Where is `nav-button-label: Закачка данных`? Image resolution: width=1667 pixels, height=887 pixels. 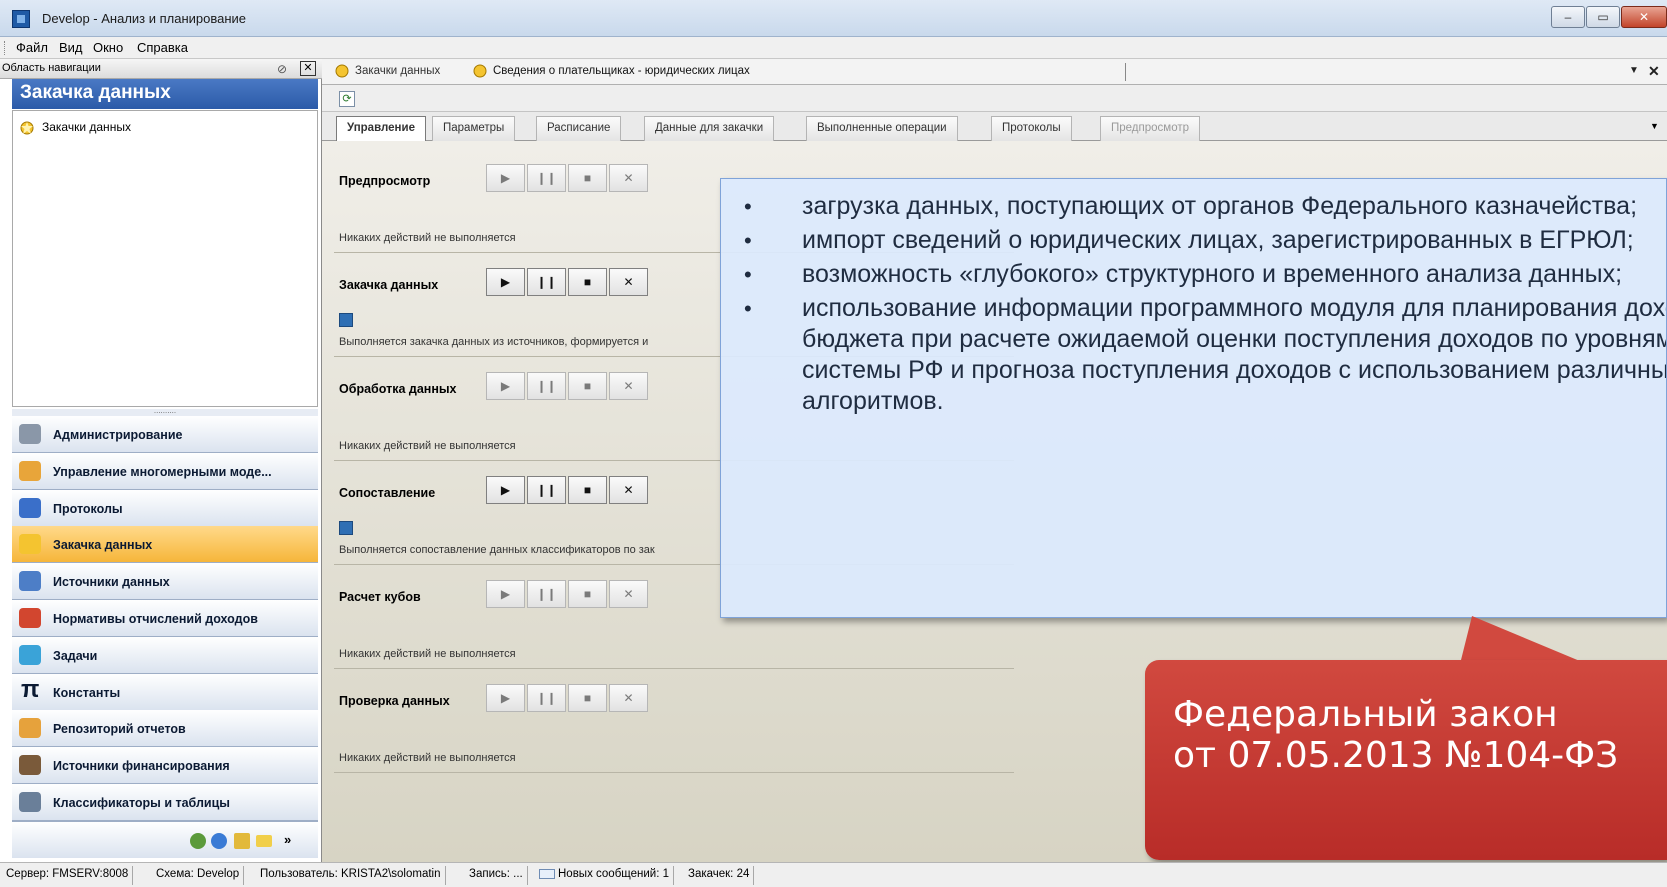 nav-button-label: Закачка данных is located at coordinates (103, 545).